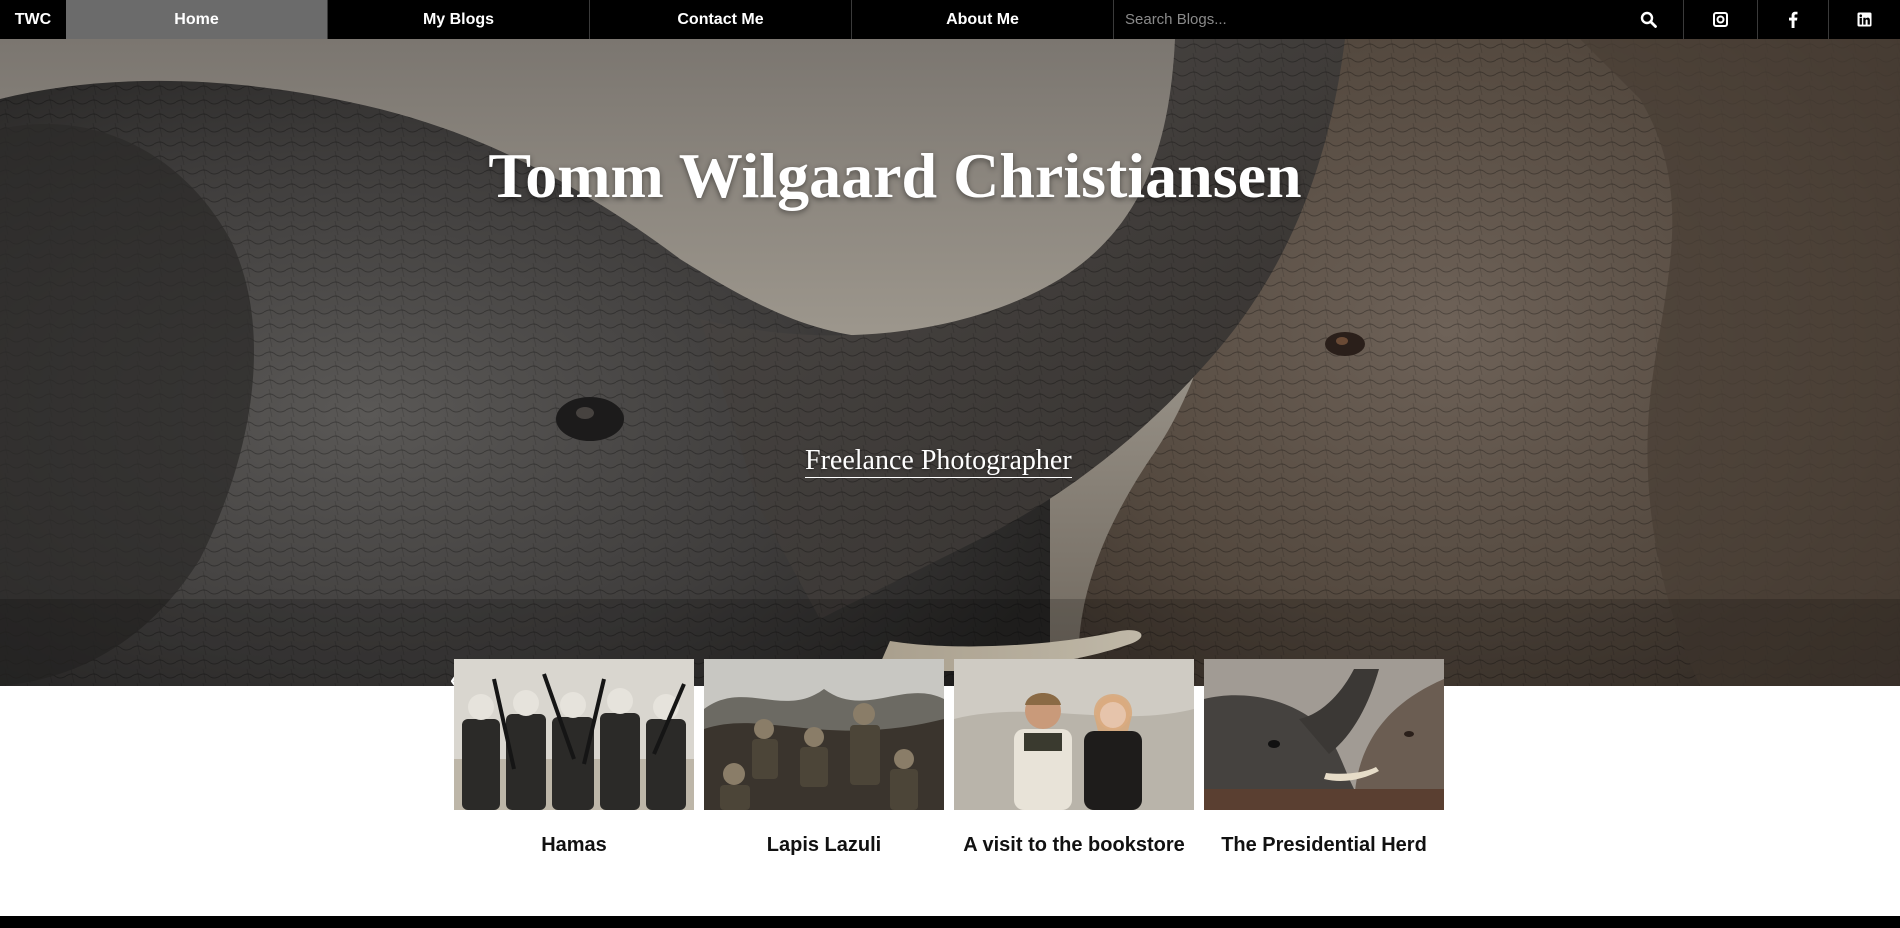 This screenshot has height=928, width=1900. Describe the element at coordinates (1074, 845) in the screenshot. I see `blog-card-title: A visit to the bookstore` at that location.